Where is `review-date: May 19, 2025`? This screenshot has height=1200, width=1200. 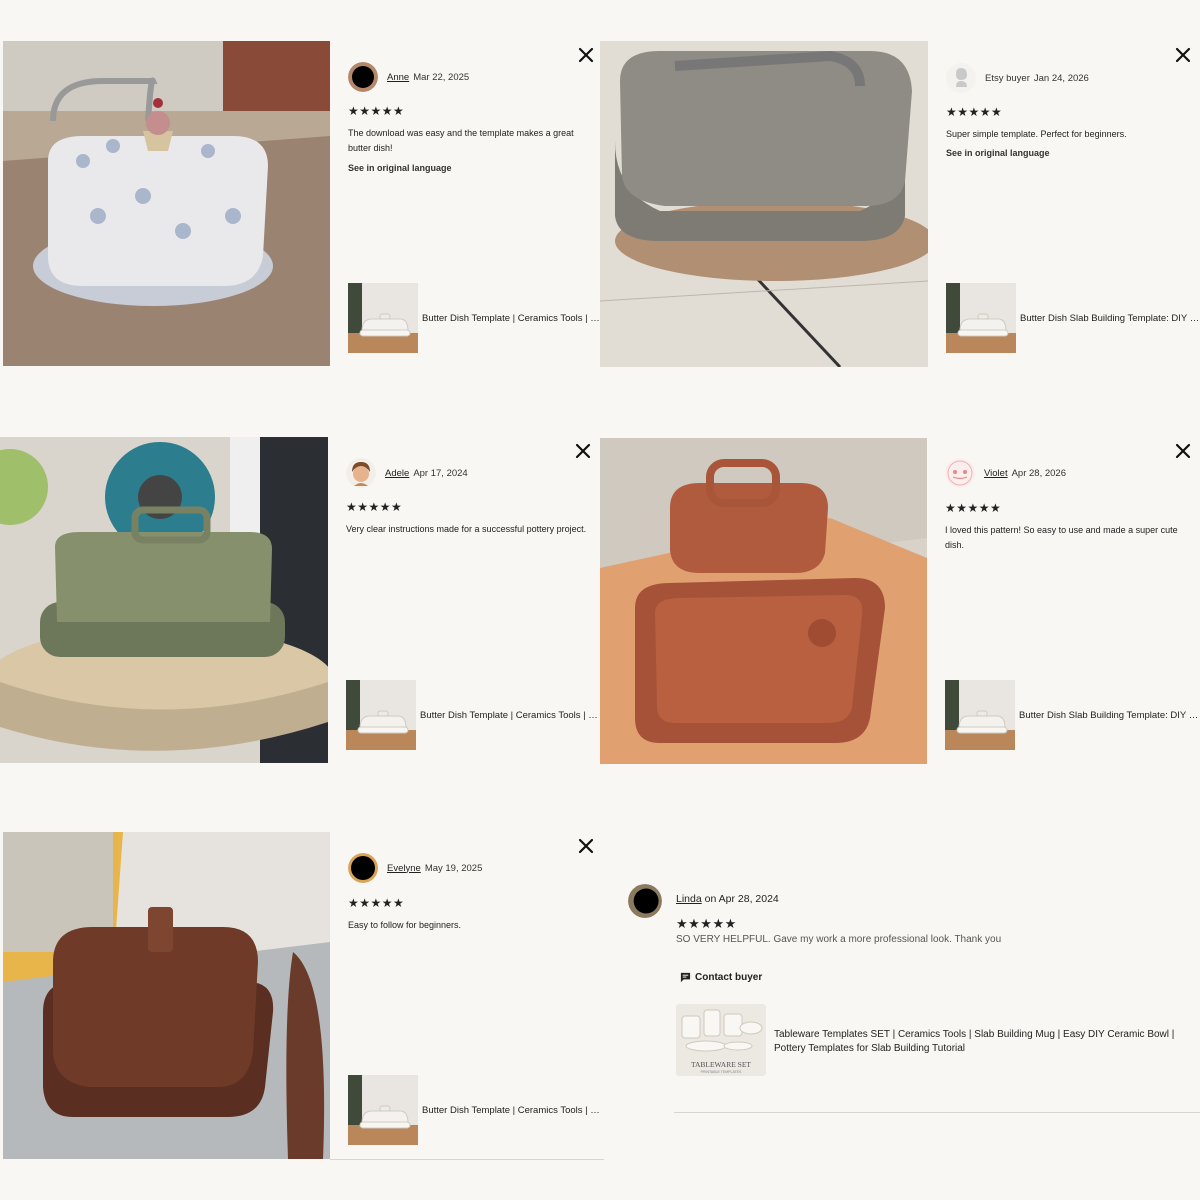 review-date: May 19, 2025 is located at coordinates (453, 868).